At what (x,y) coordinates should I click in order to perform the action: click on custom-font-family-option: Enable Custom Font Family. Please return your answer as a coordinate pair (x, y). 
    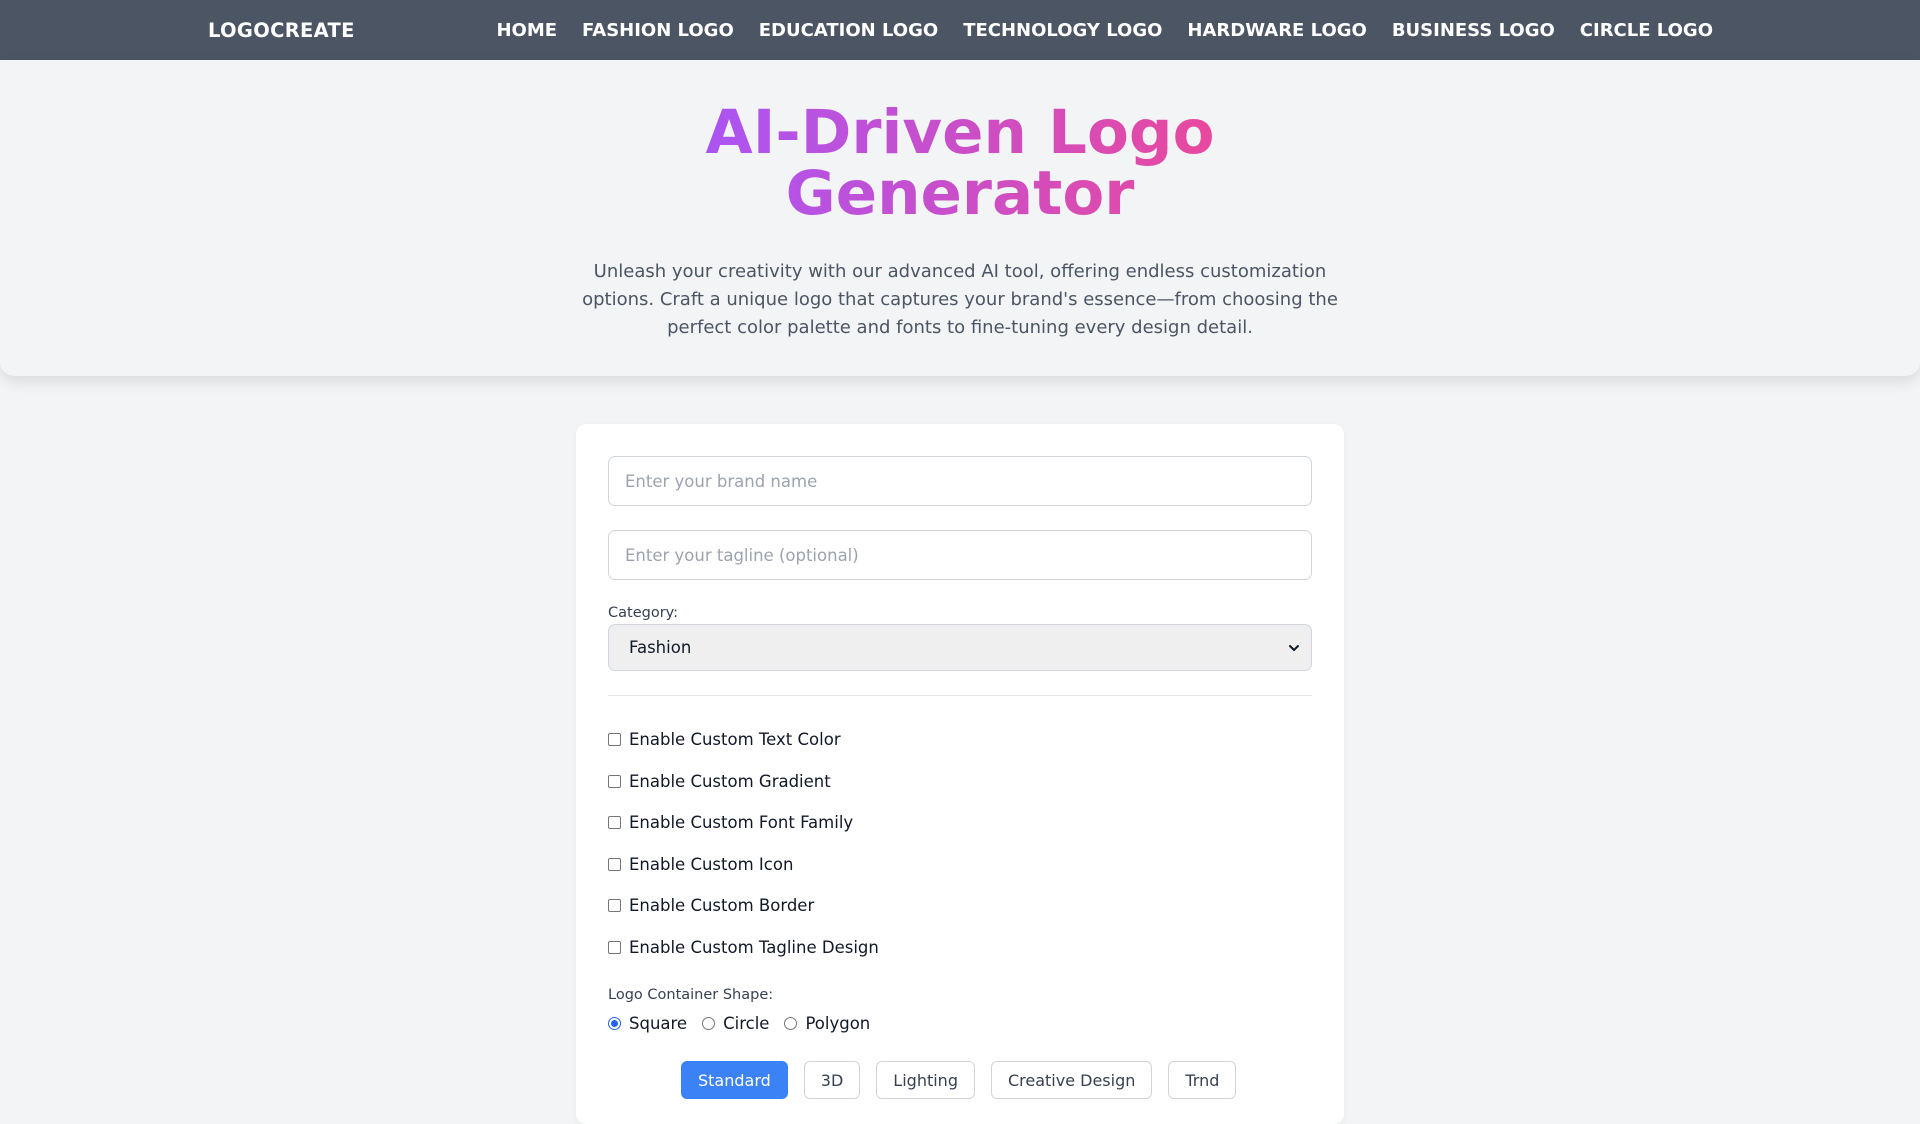
    Looking at the image, I should click on (730, 822).